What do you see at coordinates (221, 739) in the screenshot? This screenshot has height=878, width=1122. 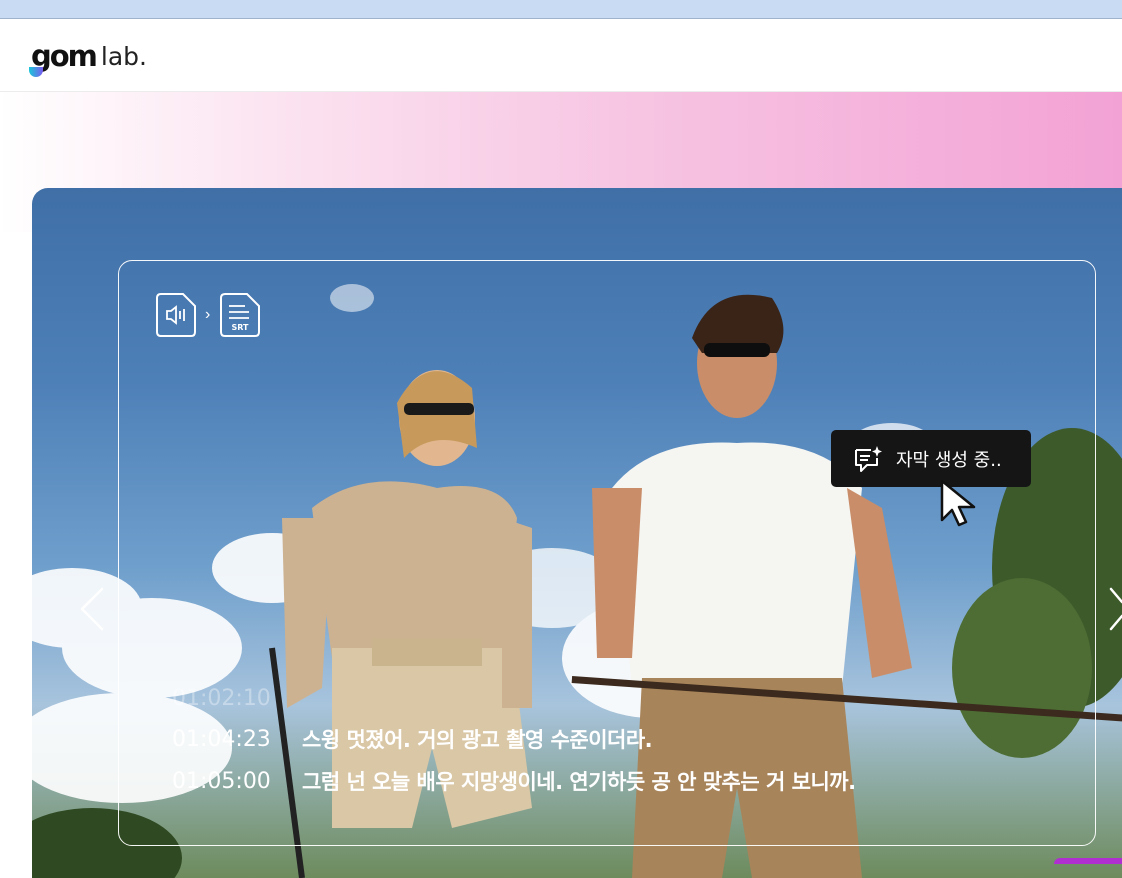 I see `subtitle-timestamp: 01:04:23` at bounding box center [221, 739].